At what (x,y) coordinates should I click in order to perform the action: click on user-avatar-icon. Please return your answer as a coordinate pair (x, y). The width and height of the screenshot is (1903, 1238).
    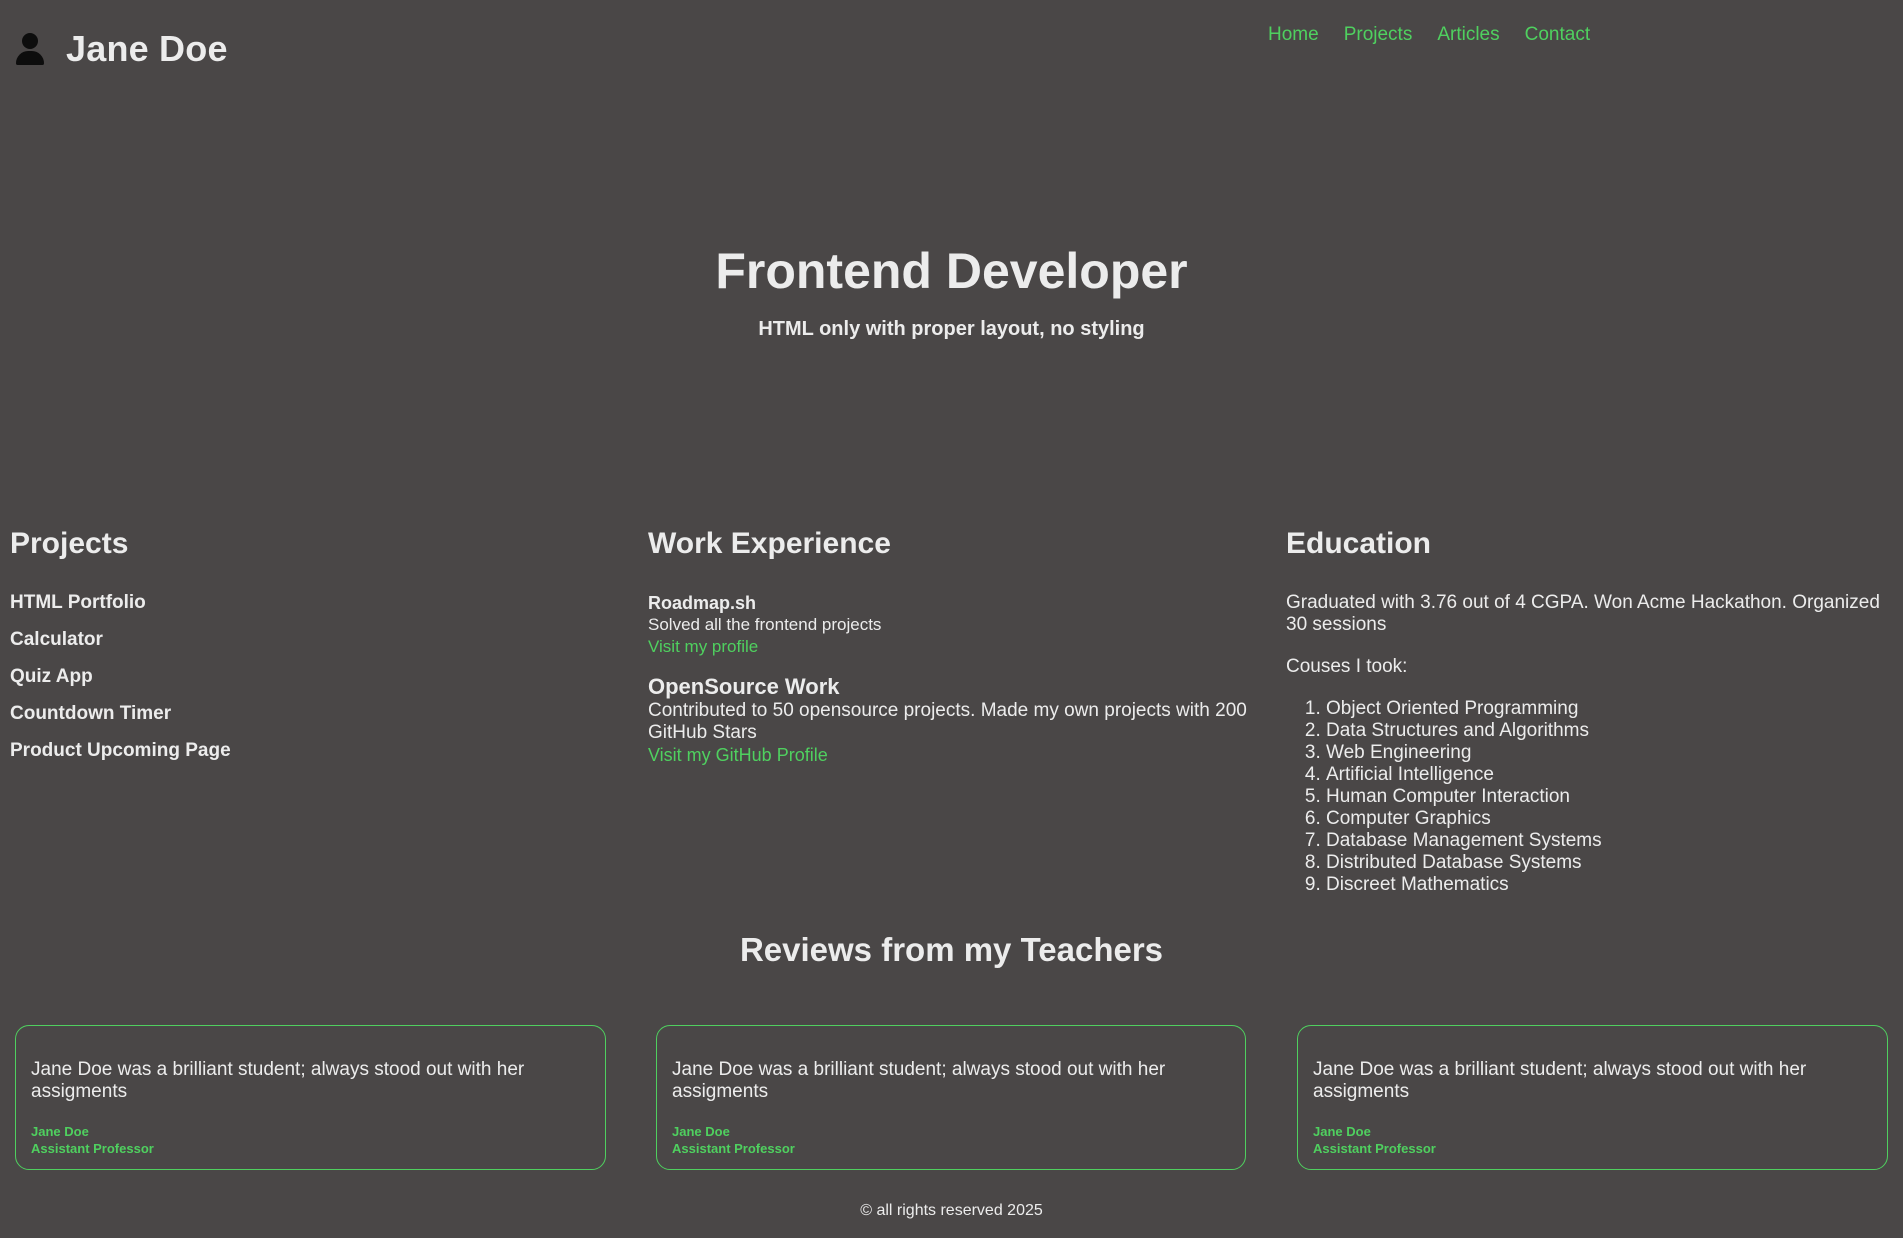
    Looking at the image, I should click on (30, 49).